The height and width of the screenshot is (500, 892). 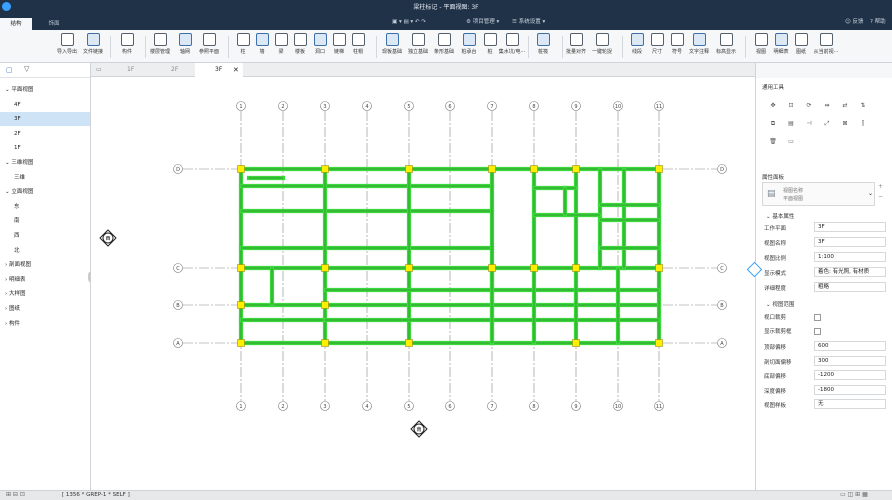 What do you see at coordinates (45, 265) in the screenshot?
I see `tree-group: › 剖面视图` at bounding box center [45, 265].